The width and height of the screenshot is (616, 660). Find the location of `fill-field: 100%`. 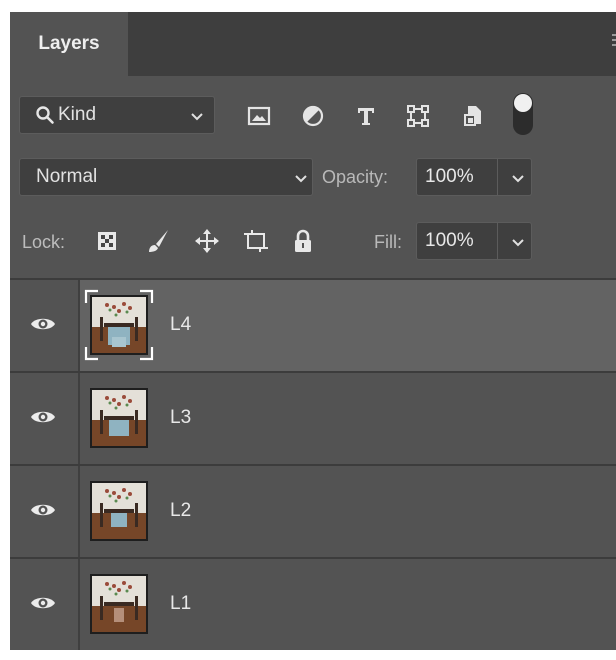

fill-field: 100% is located at coordinates (474, 241).